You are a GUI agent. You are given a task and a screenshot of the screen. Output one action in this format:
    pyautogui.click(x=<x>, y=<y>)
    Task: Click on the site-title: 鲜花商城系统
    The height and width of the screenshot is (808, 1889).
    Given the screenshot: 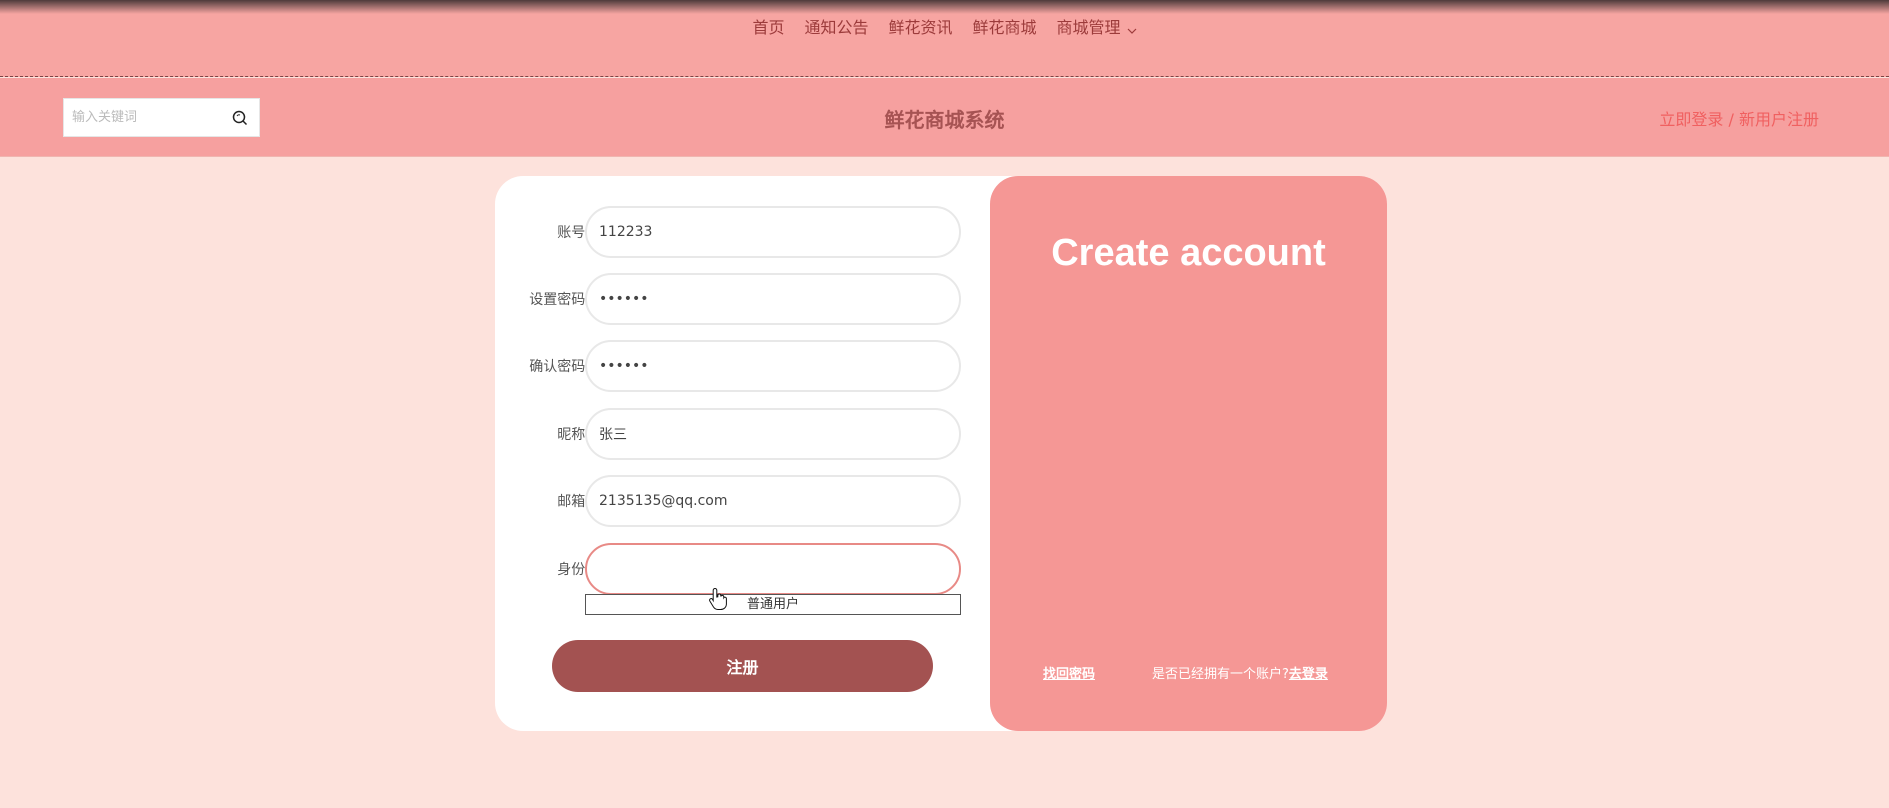 What is the action you would take?
    pyautogui.click(x=944, y=120)
    